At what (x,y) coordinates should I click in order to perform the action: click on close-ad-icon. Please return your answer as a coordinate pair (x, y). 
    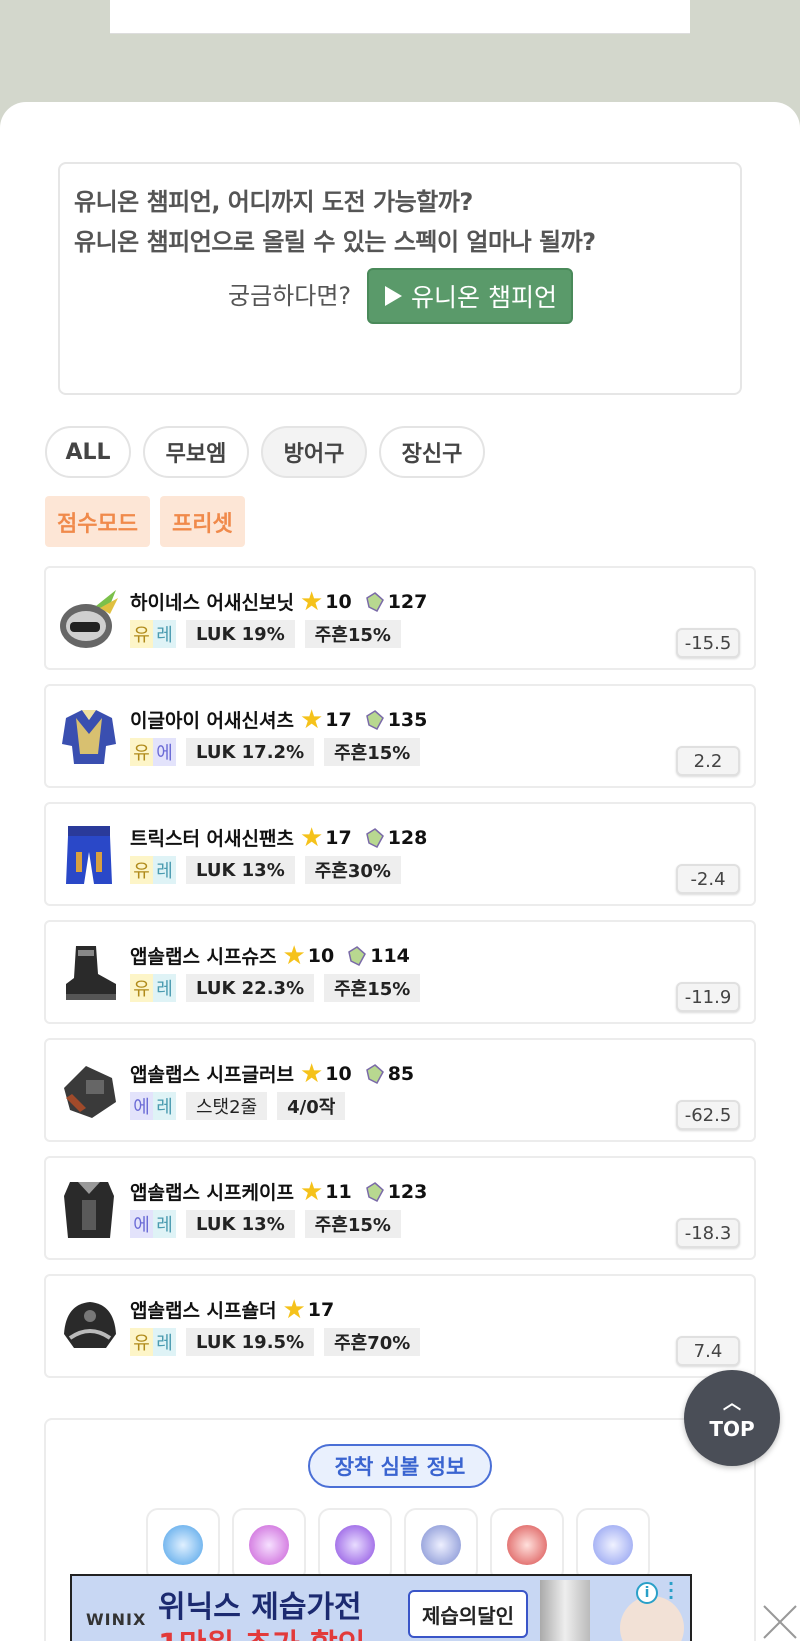
    Looking at the image, I should click on (780, 1621).